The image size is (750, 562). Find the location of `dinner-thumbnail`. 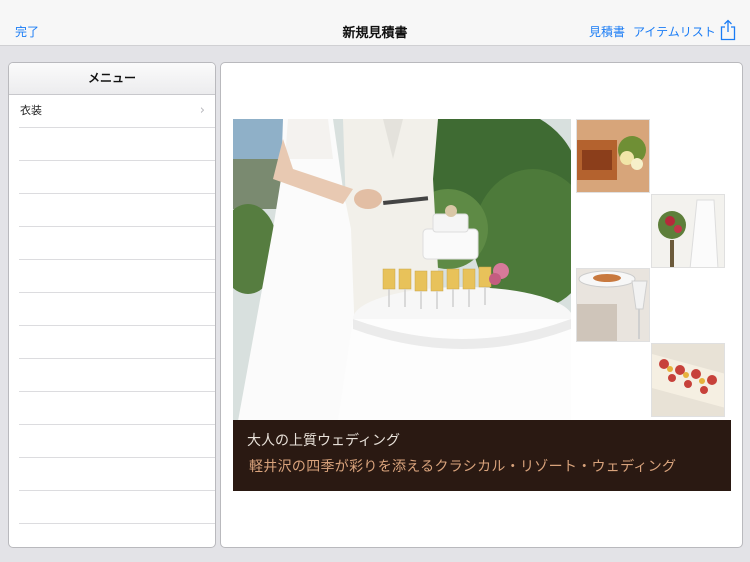

dinner-thumbnail is located at coordinates (613, 305).